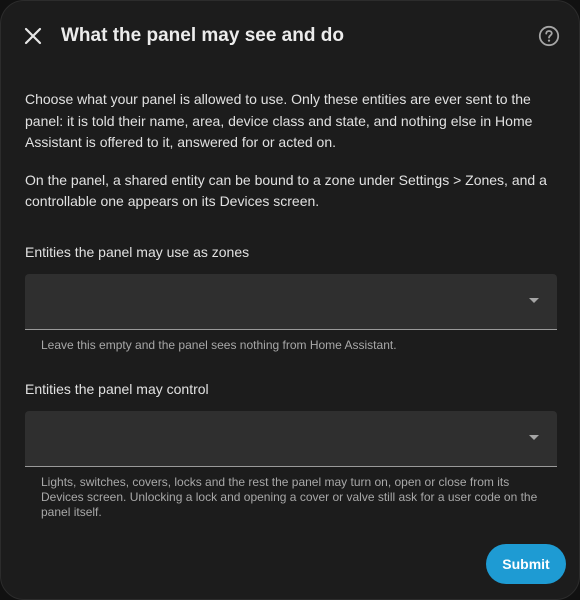  What do you see at coordinates (202, 35) in the screenshot?
I see `dialog-title: What the panel may see and do` at bounding box center [202, 35].